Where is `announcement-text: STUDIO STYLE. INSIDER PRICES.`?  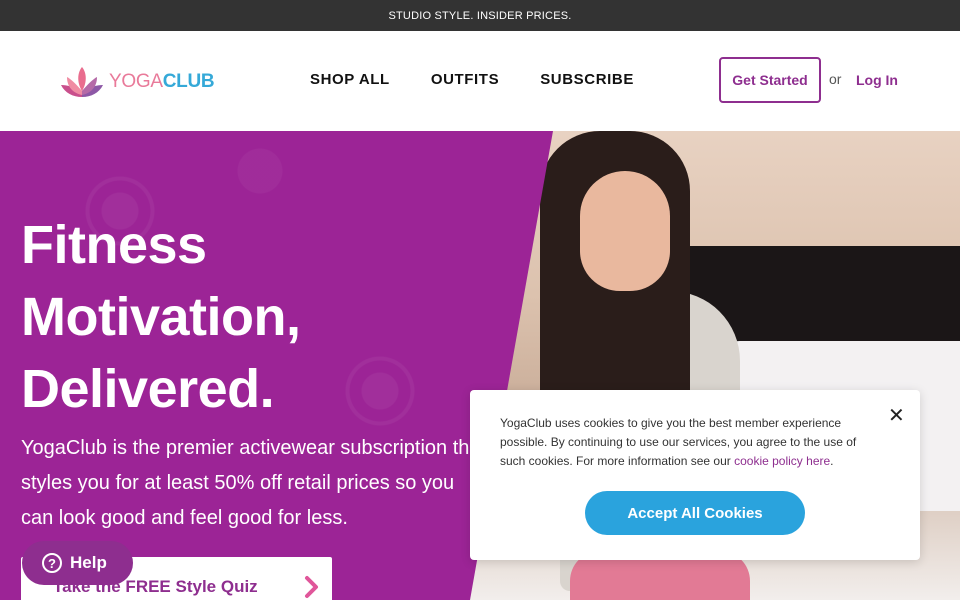 announcement-text: STUDIO STYLE. INSIDER PRICES. is located at coordinates (480, 15).